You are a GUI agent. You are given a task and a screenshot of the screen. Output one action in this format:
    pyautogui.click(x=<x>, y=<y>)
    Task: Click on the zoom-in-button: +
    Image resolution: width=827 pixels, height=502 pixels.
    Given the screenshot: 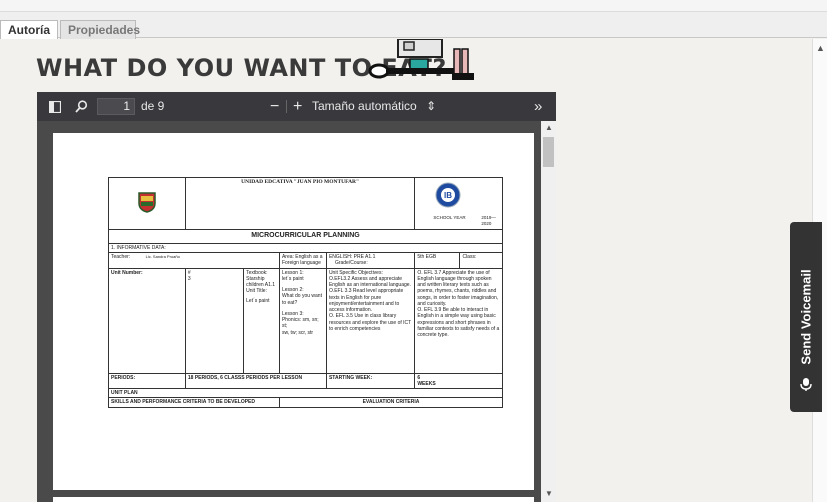 What is the action you would take?
    pyautogui.click(x=297, y=106)
    